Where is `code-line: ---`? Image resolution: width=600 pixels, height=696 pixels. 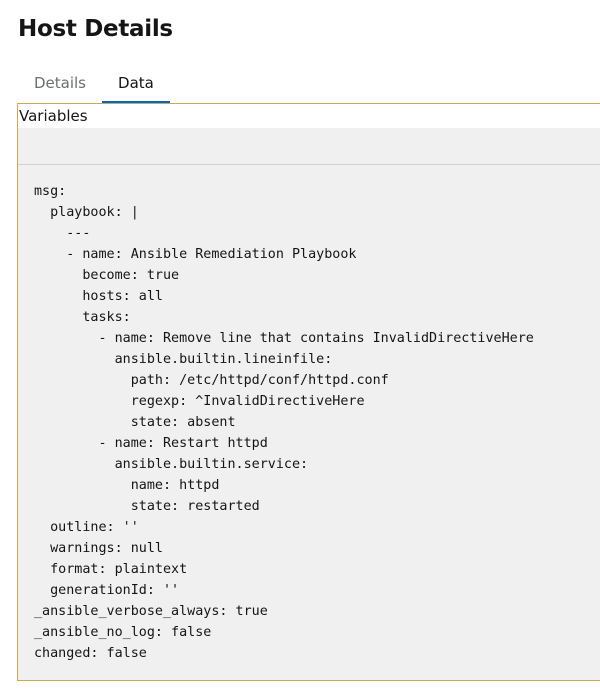 code-line: --- is located at coordinates (62, 233).